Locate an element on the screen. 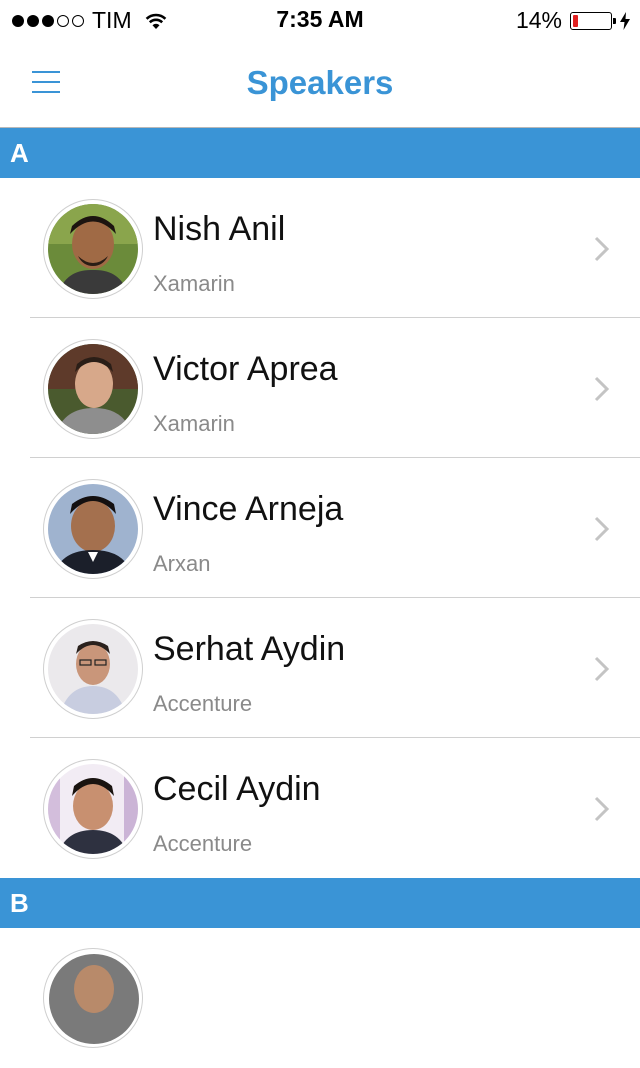  speaker-company: Arxan is located at coordinates (182, 563).